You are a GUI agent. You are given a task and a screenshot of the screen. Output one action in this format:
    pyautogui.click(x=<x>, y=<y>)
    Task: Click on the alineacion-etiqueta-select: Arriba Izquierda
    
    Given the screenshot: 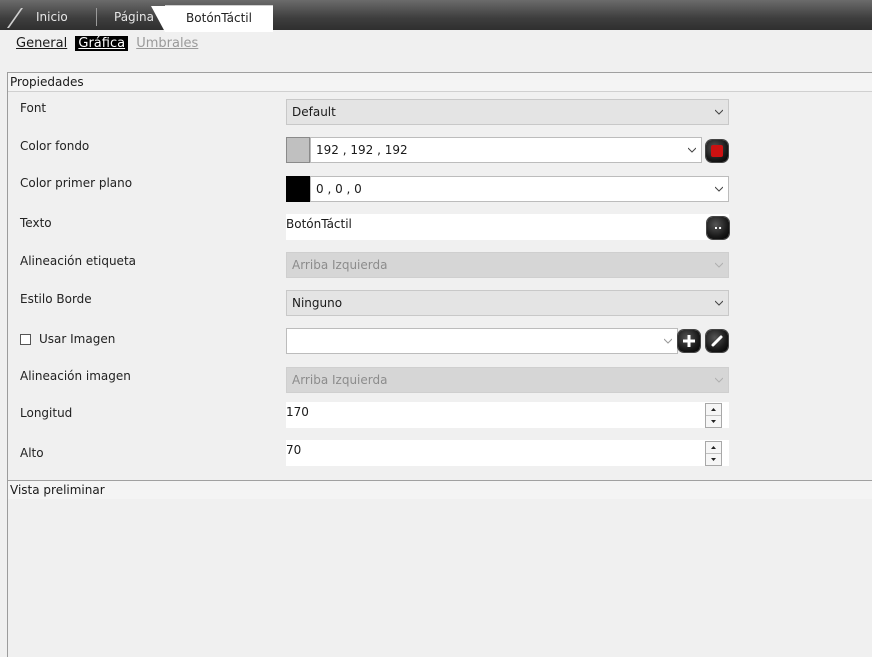 What is the action you would take?
    pyautogui.click(x=507, y=265)
    